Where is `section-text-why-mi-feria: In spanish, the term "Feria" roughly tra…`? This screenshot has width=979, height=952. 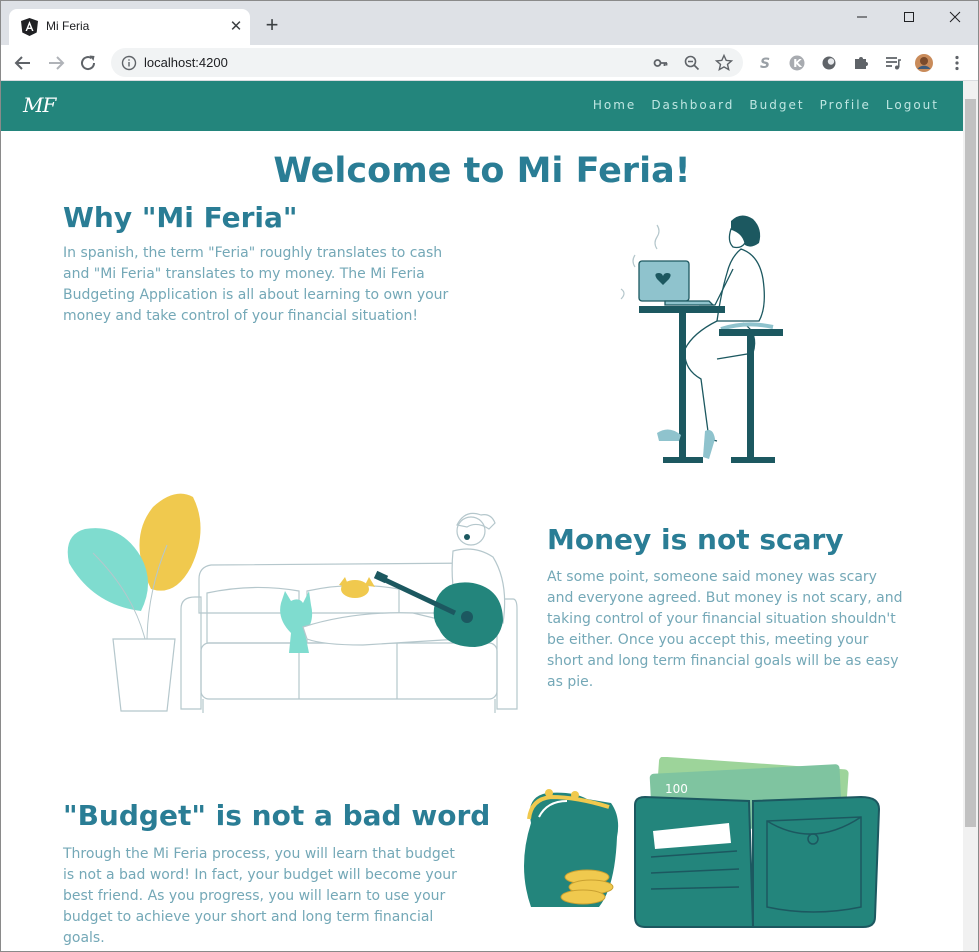
section-text-why-mi-feria: In spanish, the term "Feria" roughly tra… is located at coordinates (256, 284).